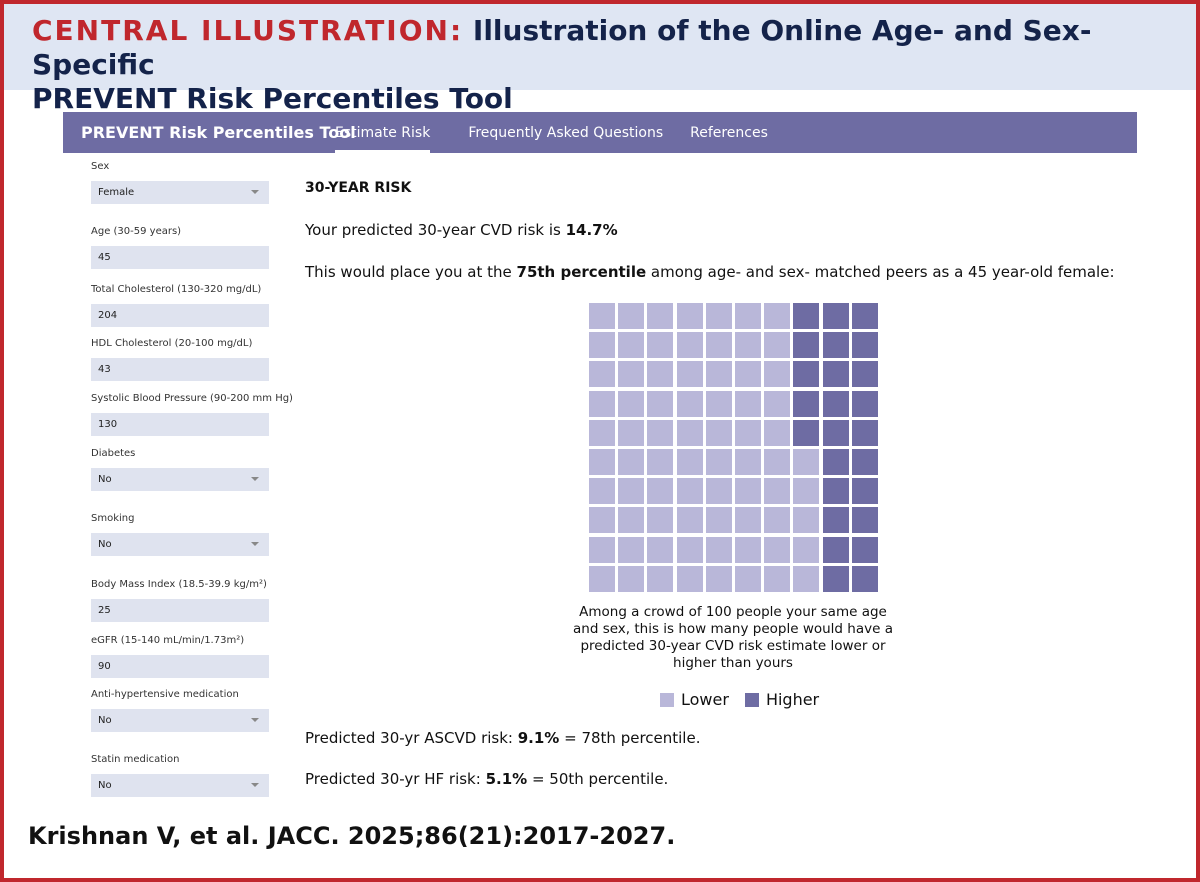  I want to click on legend-higher-swatch, so click(751, 699).